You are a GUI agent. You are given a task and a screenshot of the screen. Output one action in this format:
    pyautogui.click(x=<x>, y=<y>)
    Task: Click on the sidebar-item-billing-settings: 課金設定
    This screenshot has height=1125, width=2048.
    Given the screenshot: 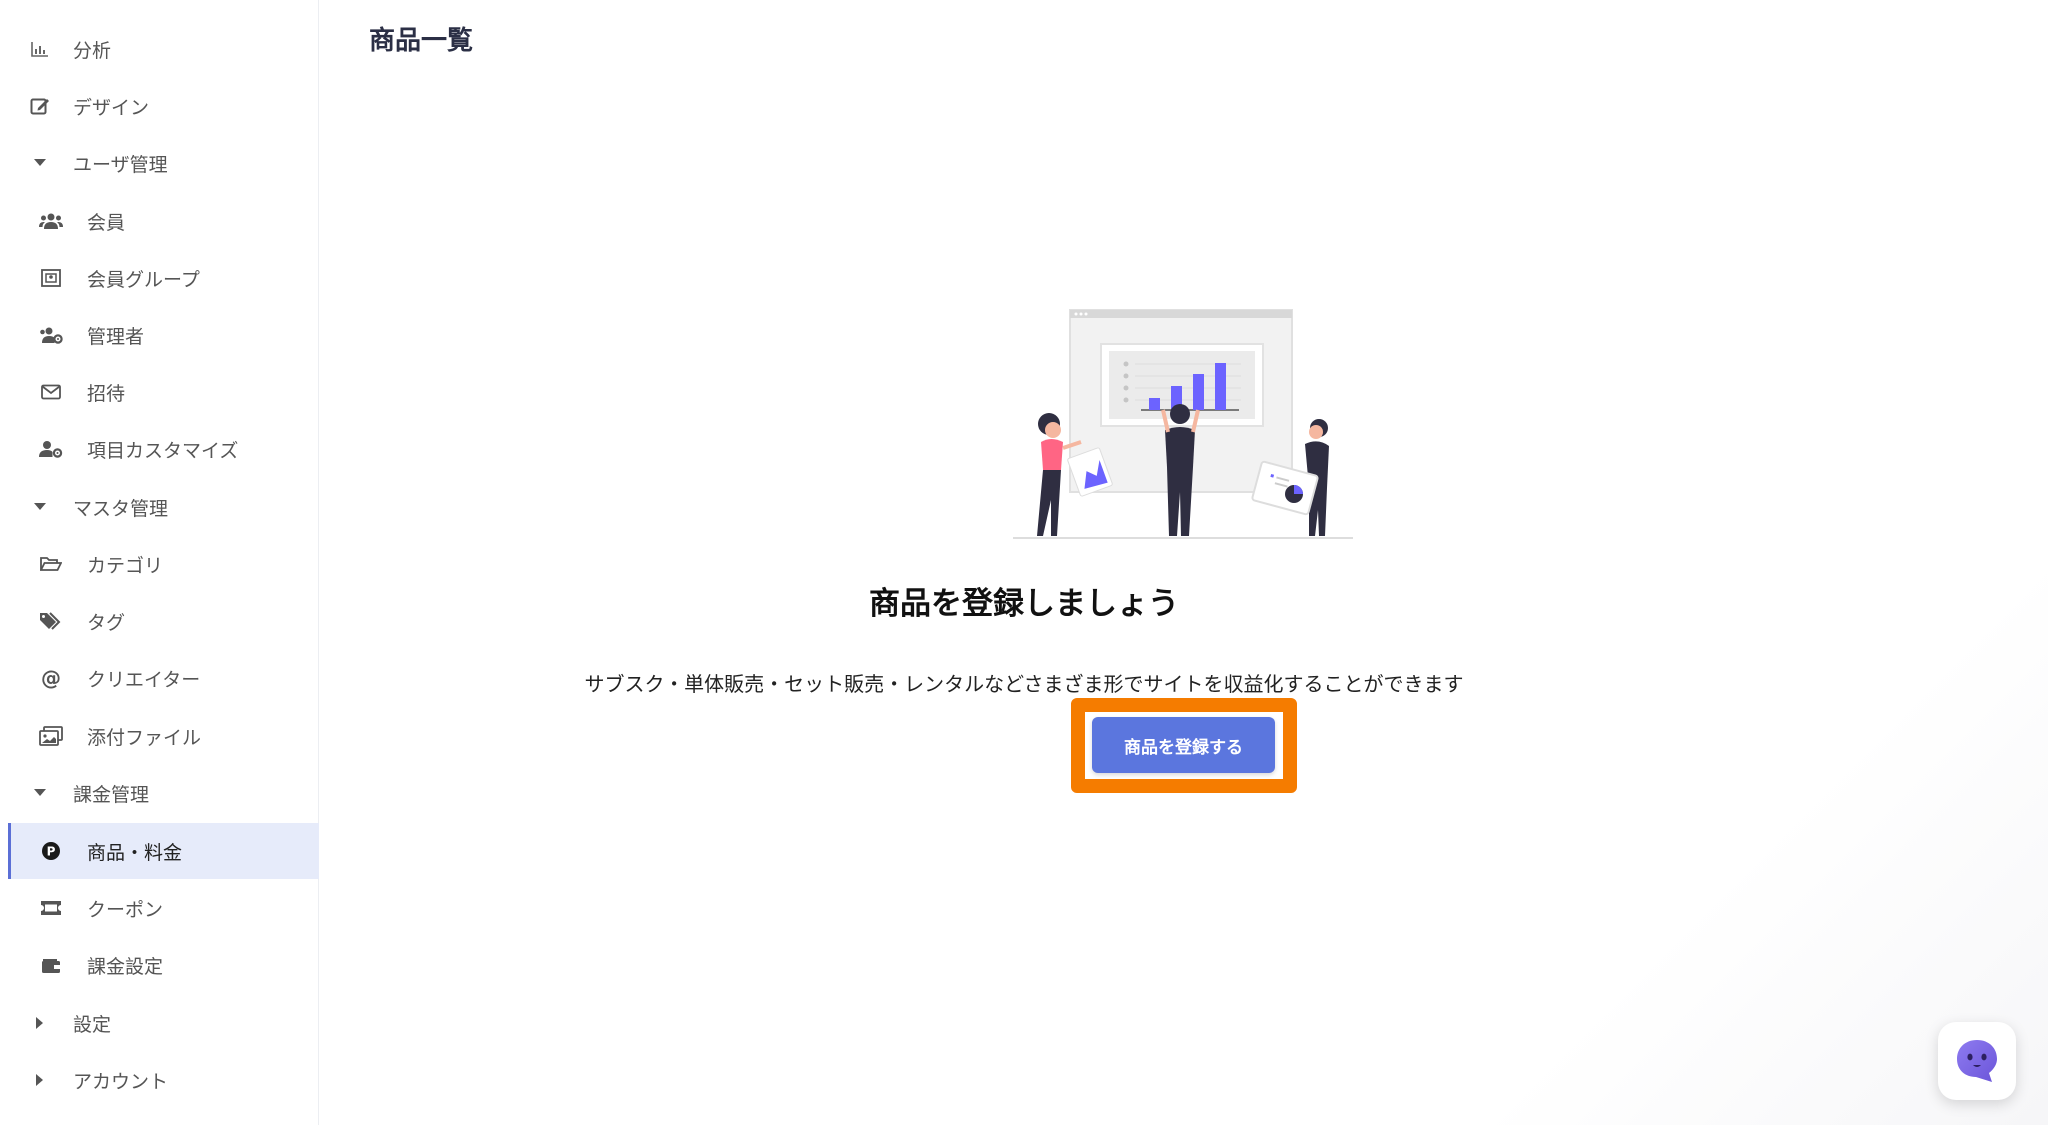 What is the action you would take?
    pyautogui.click(x=163, y=965)
    